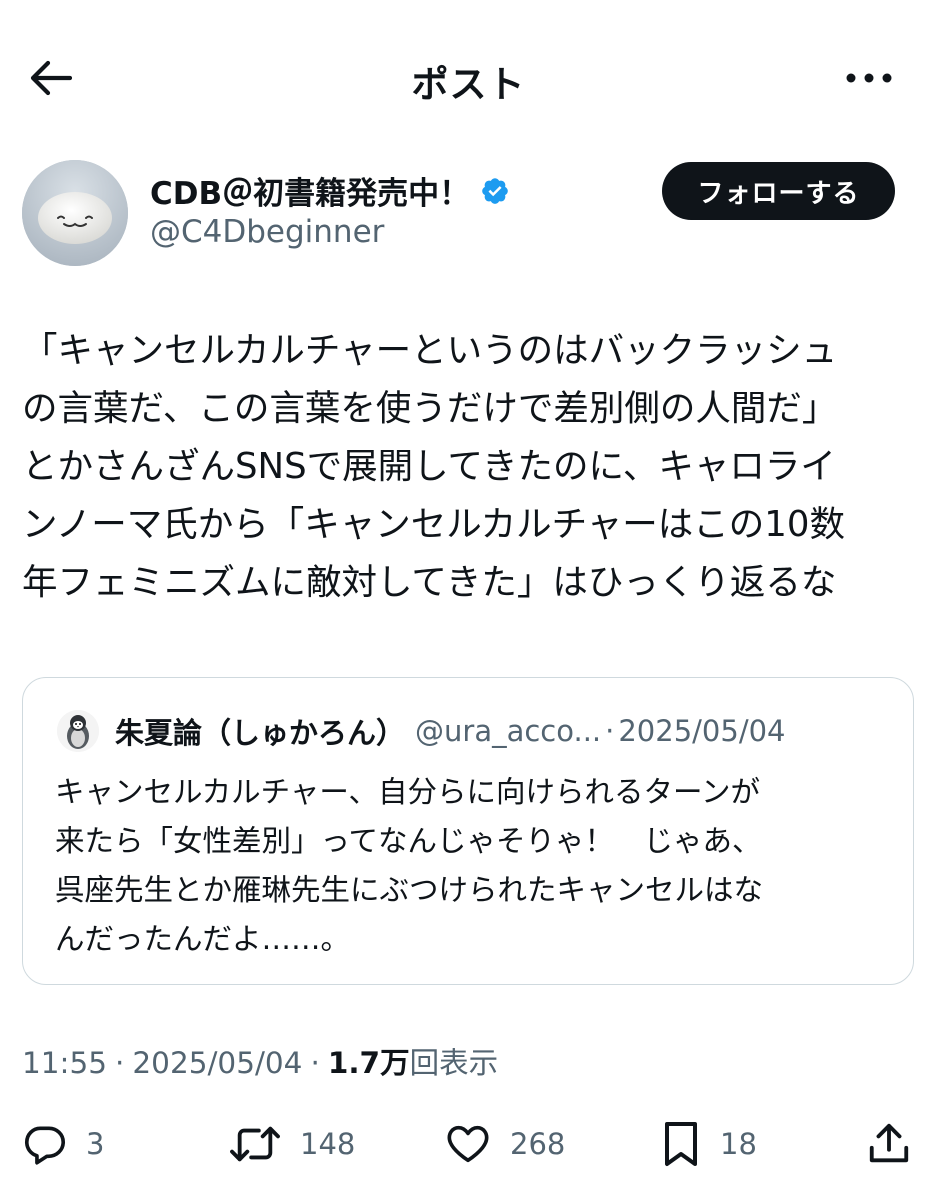 This screenshot has height=1200, width=937. Describe the element at coordinates (260, 733) in the screenshot. I see `quoted-author-name: 朱夏論（しゅかろん）` at that location.